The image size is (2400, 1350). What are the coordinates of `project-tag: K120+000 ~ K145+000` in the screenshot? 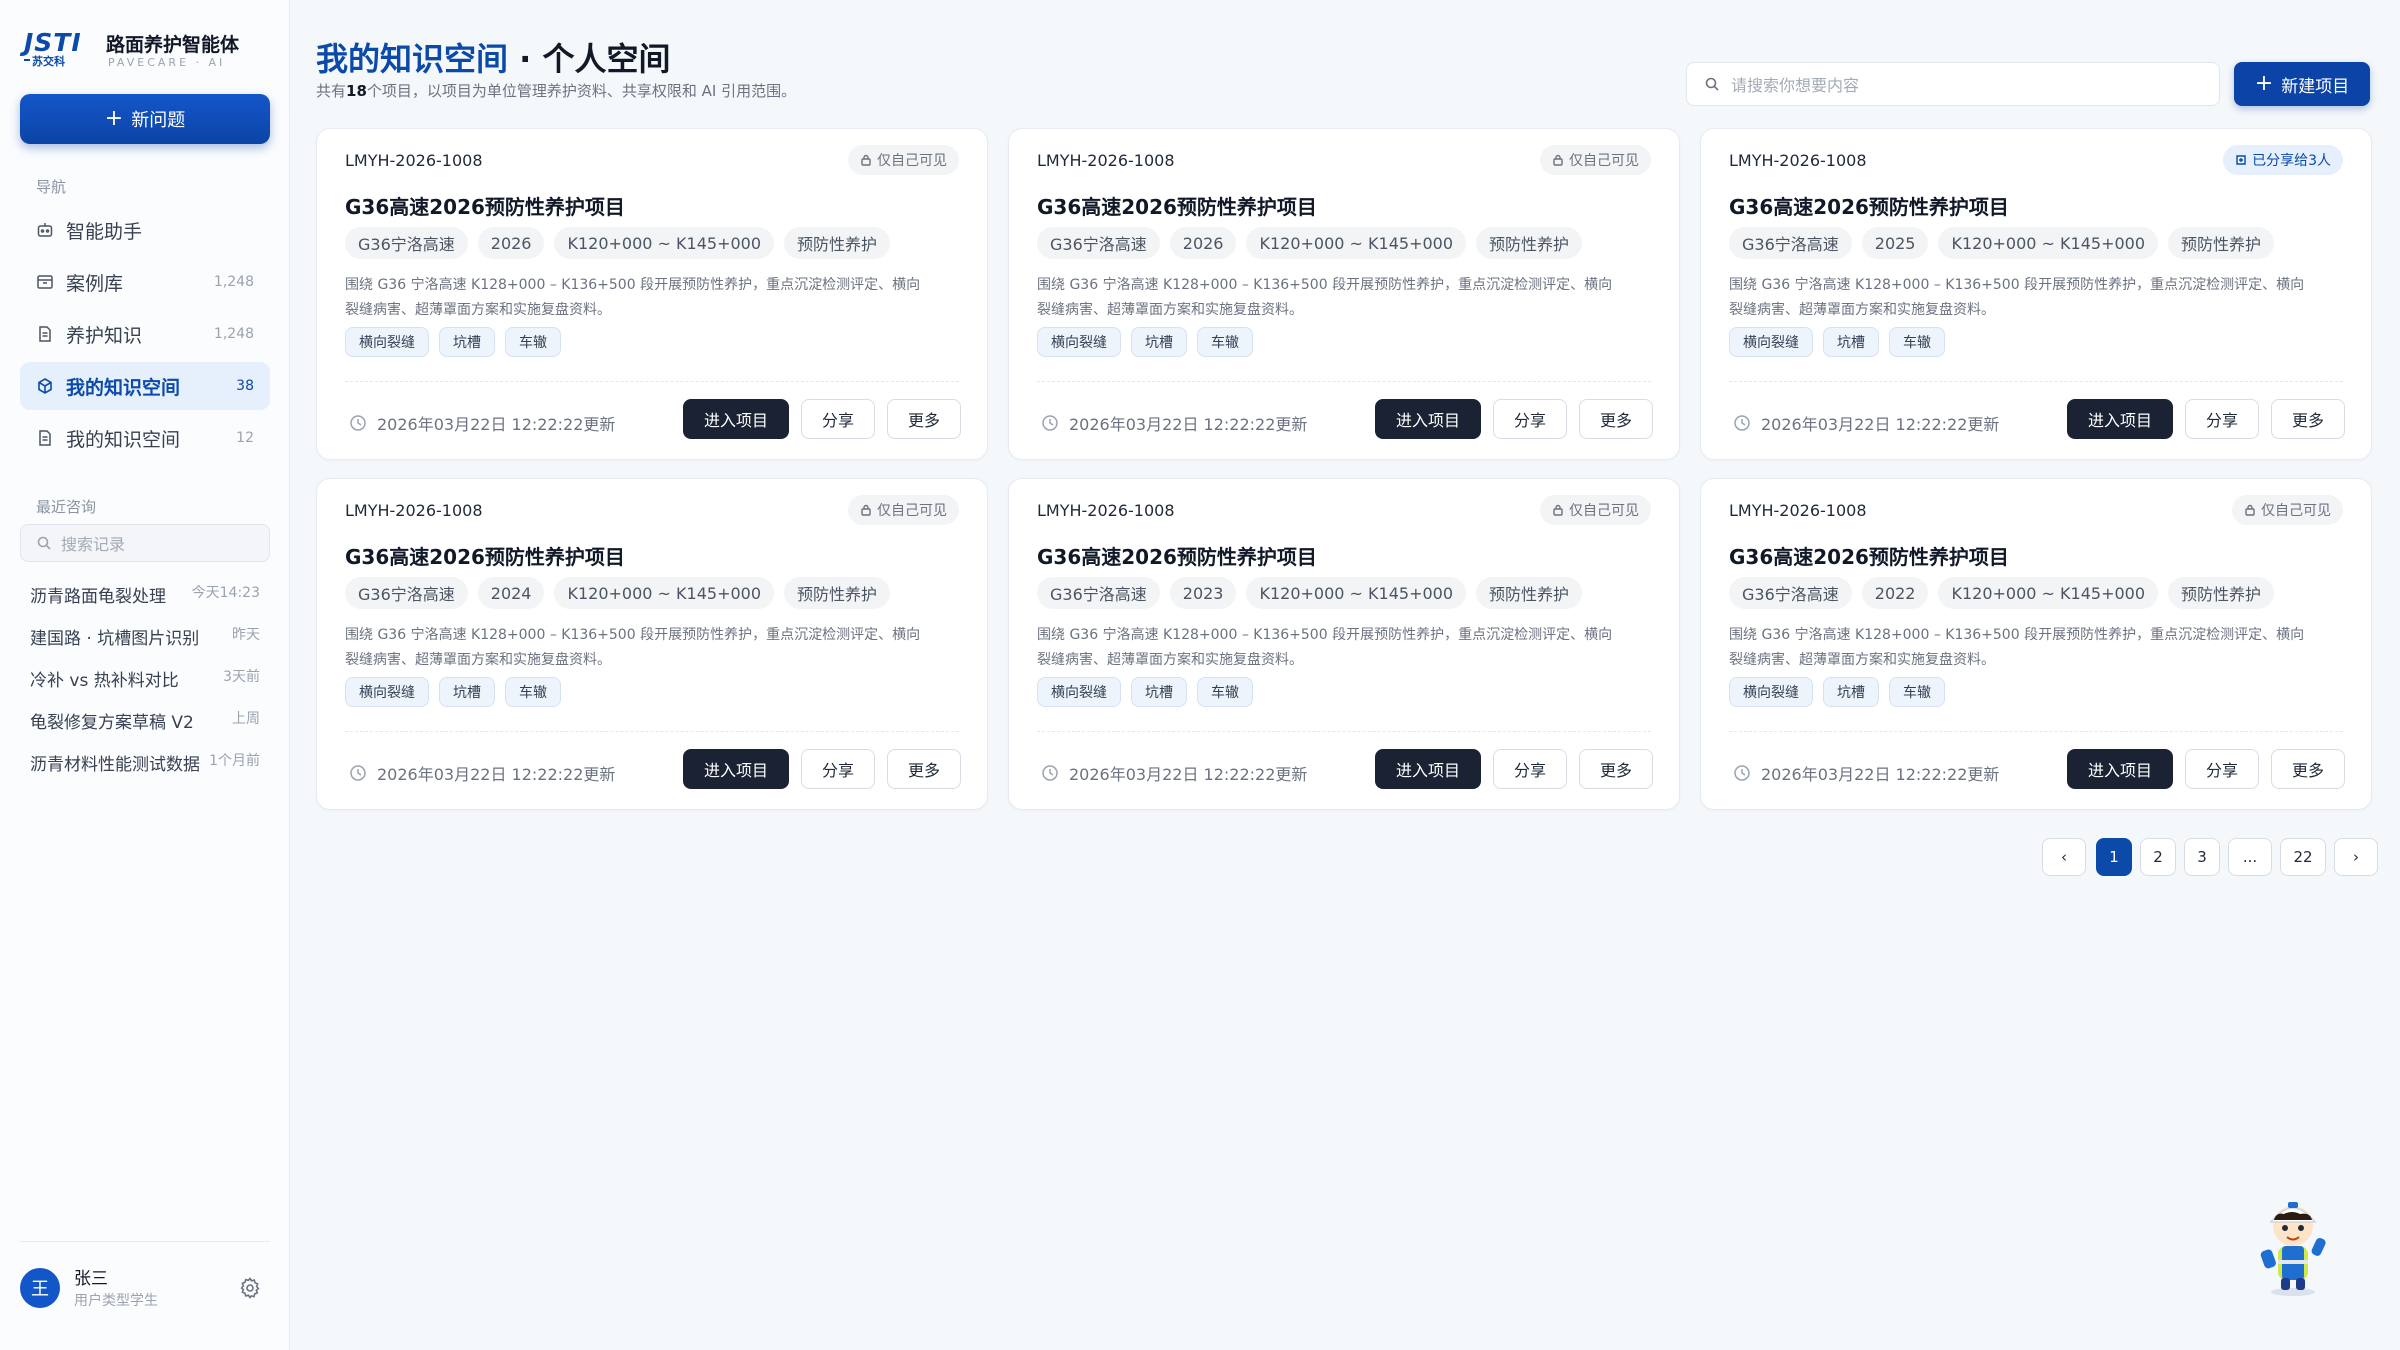 It's located at (664, 243).